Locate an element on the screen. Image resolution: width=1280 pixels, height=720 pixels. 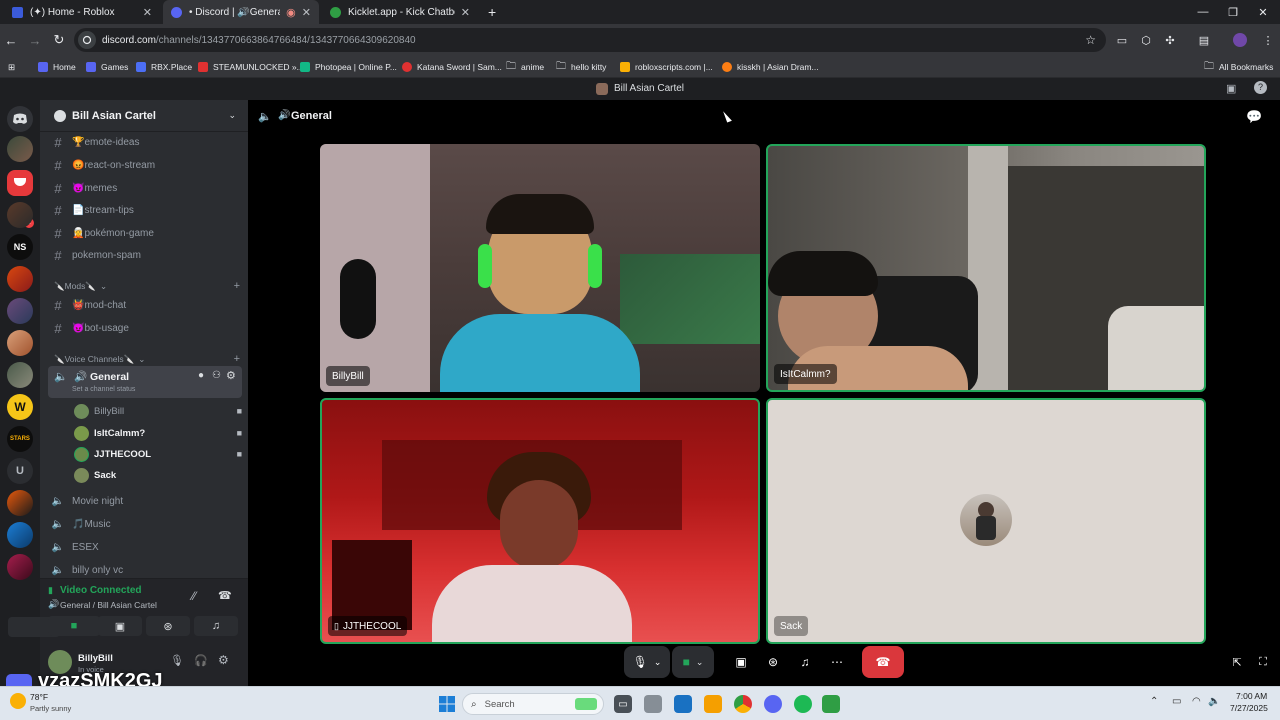
discord-home-icon is located at coordinates (20, 119).